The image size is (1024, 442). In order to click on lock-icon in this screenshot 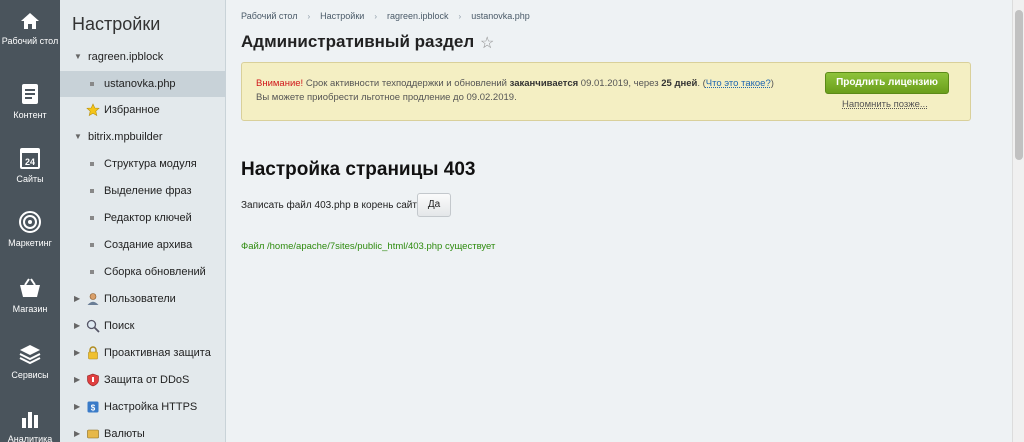, I will do `click(93, 353)`.